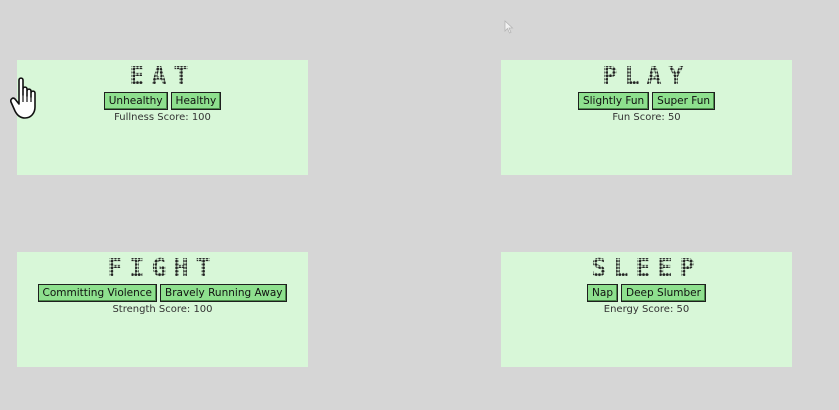 The image size is (839, 410). I want to click on sleep-button-row: Nap Deep Slumber, so click(646, 293).